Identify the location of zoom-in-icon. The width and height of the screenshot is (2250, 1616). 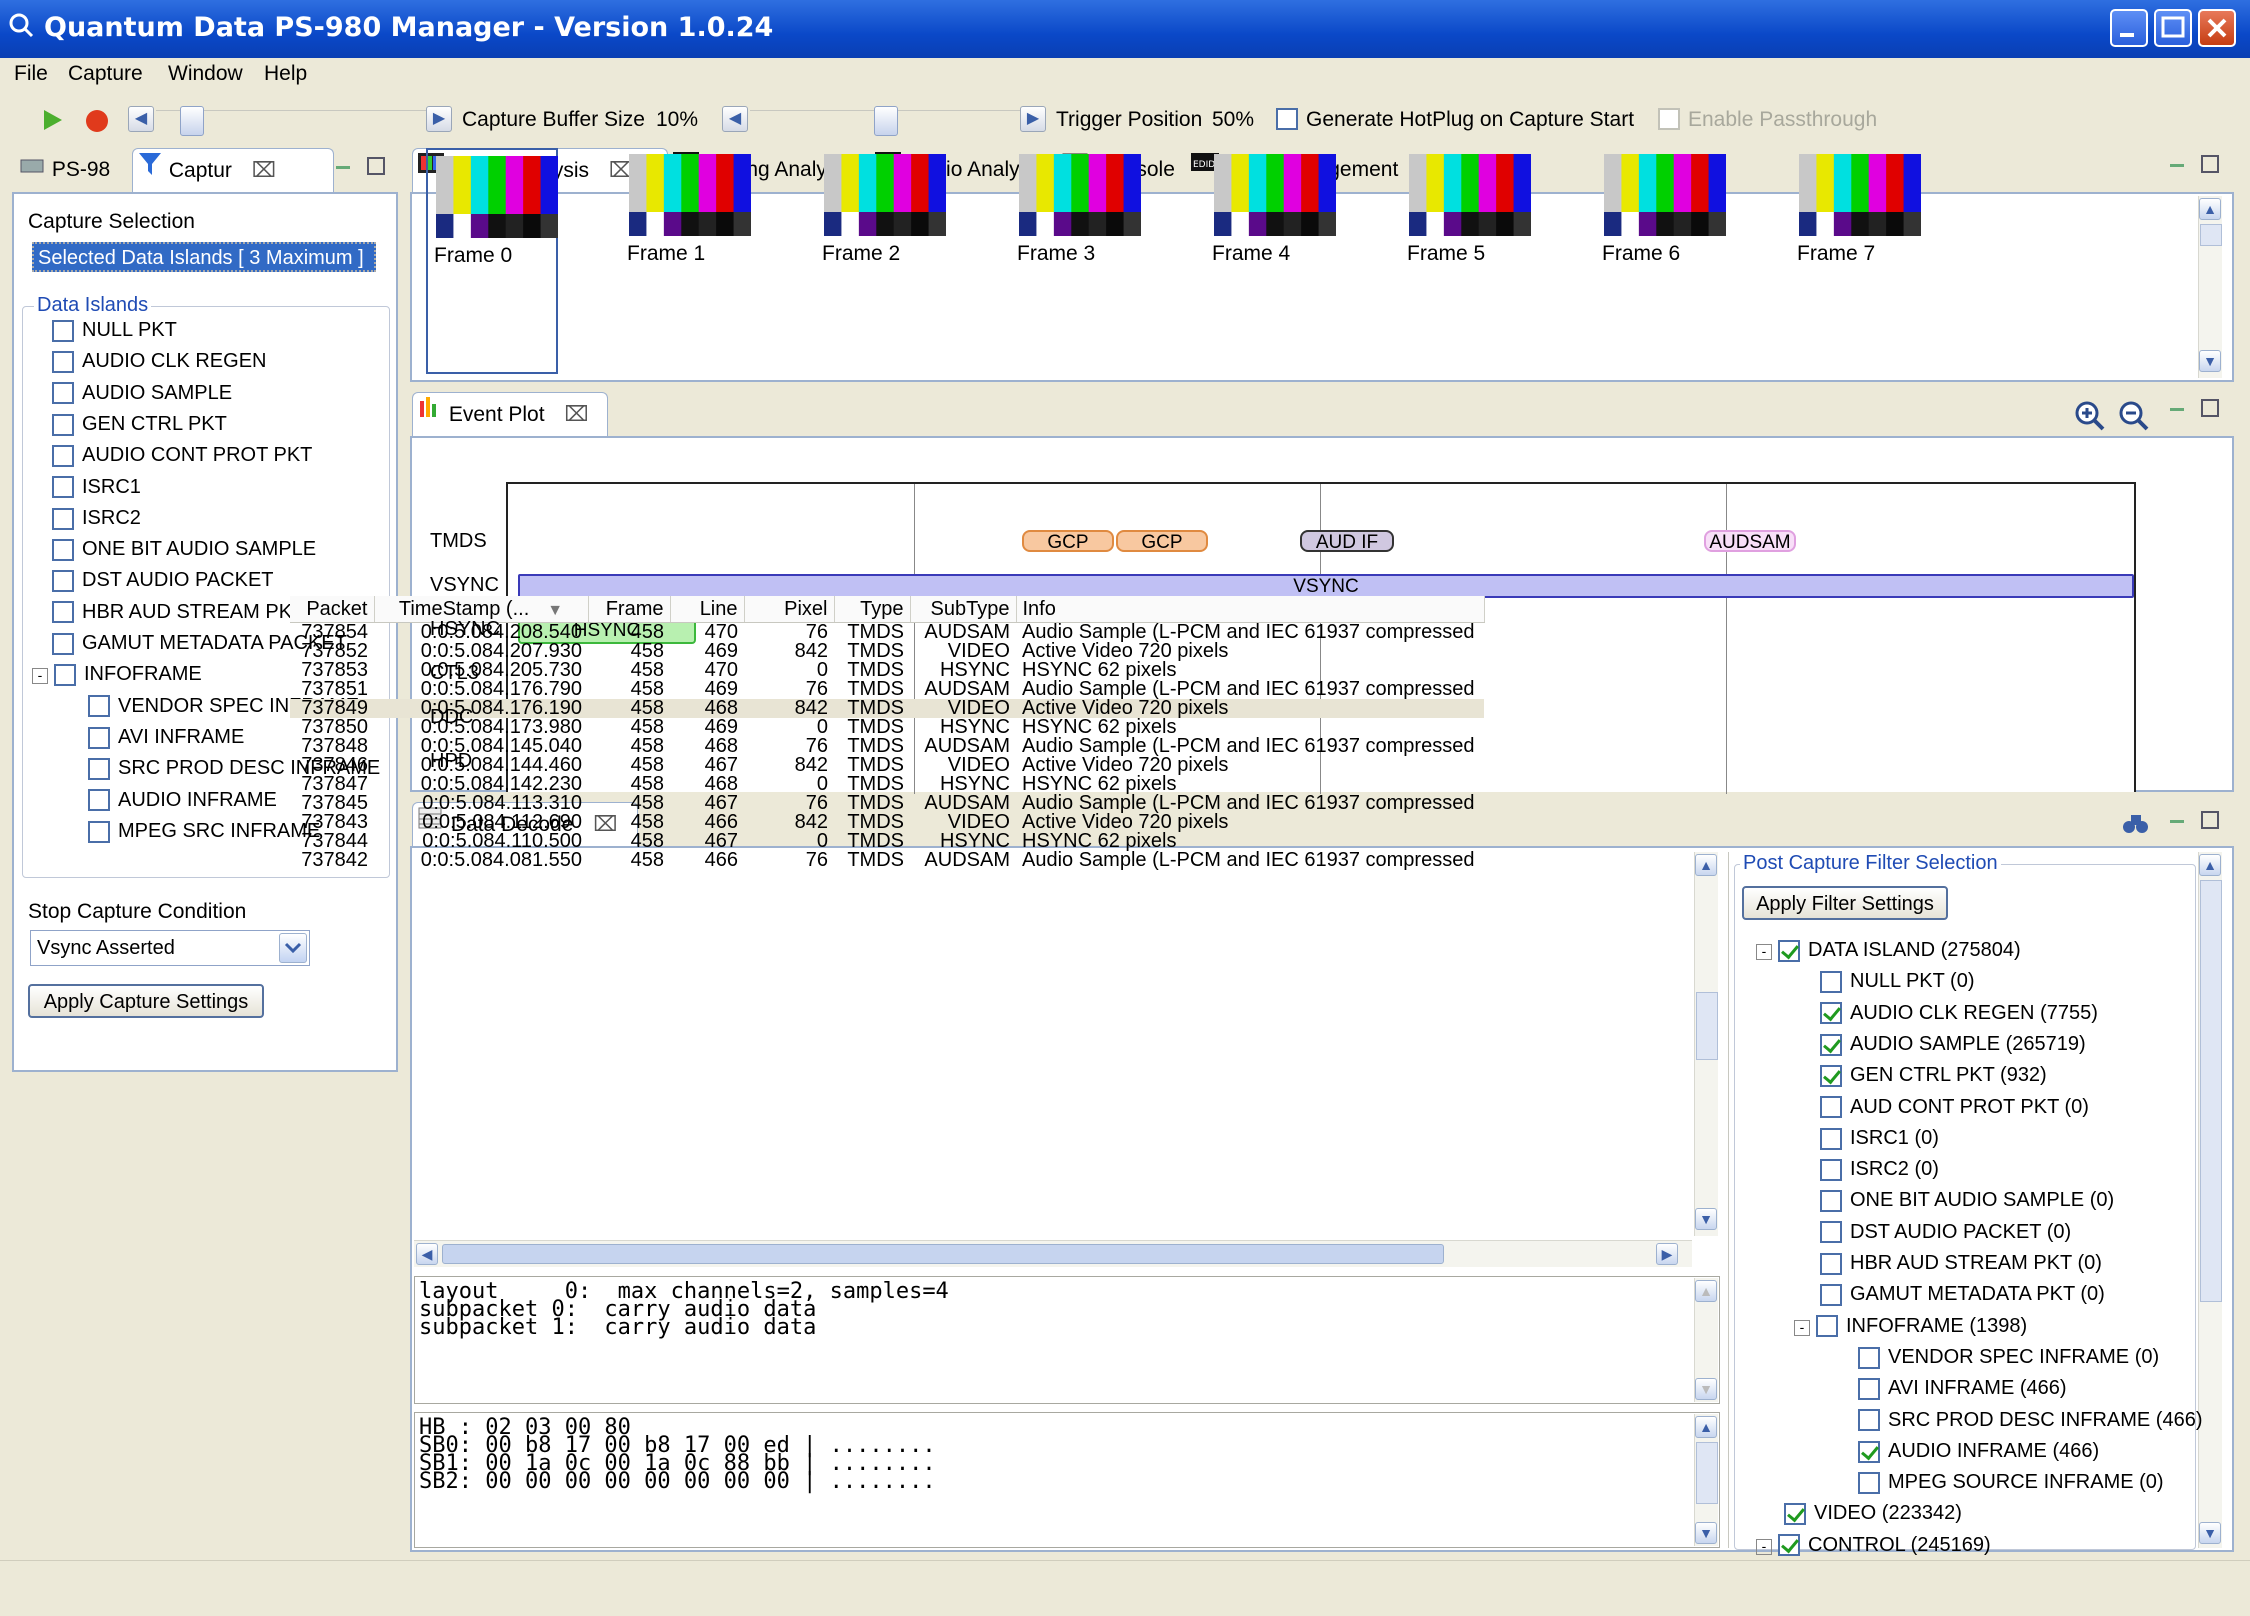
(2090, 419).